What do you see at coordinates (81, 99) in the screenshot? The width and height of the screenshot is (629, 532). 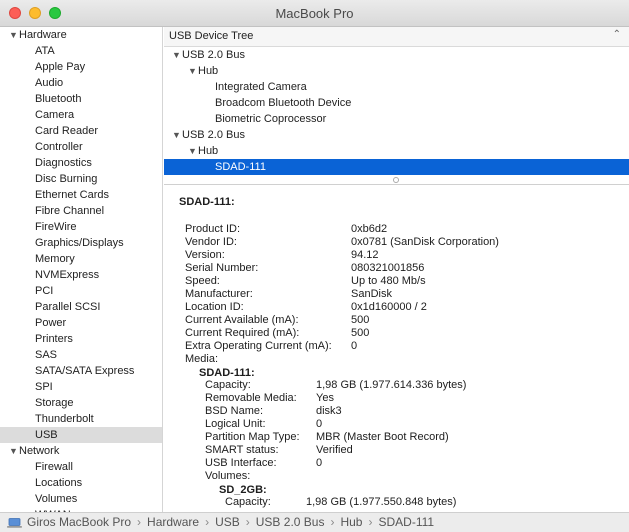 I see `sidebar-item-bluetooth: Bluetooth` at bounding box center [81, 99].